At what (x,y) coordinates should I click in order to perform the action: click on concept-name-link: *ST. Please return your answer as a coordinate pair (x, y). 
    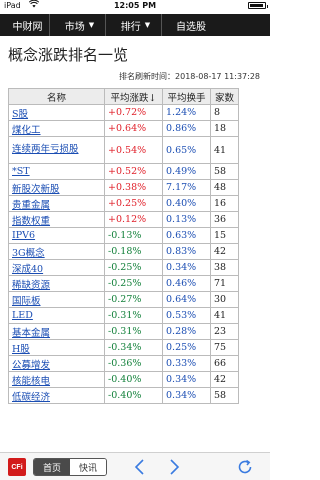
    Looking at the image, I should click on (56, 171).